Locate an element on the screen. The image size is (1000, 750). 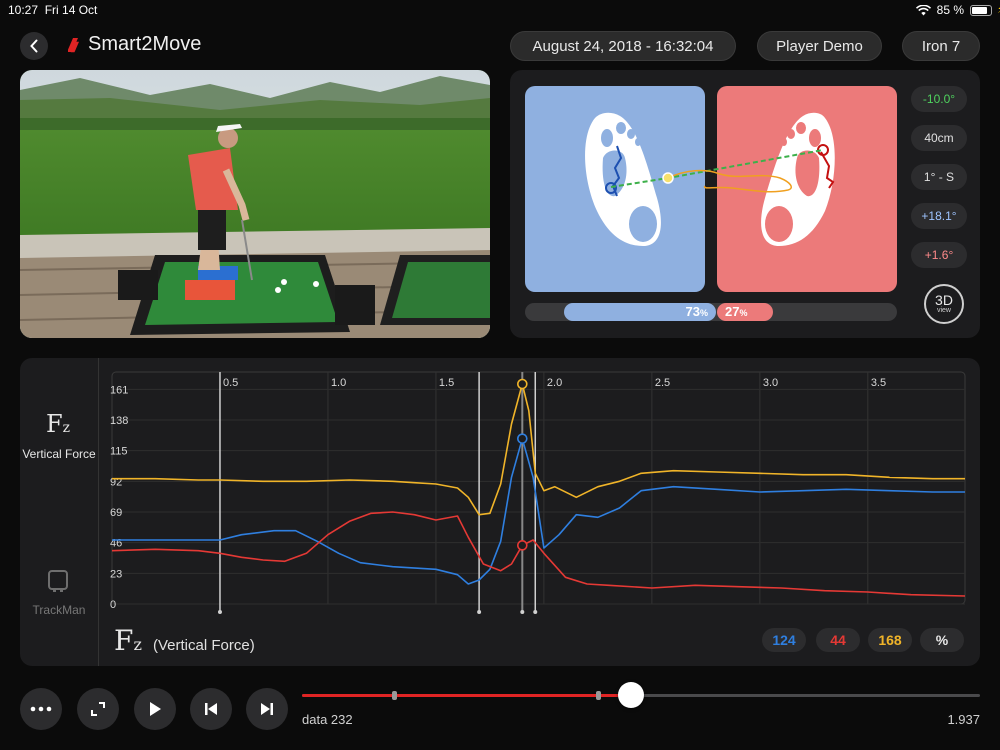
brand-logo-icon is located at coordinates (73, 44).